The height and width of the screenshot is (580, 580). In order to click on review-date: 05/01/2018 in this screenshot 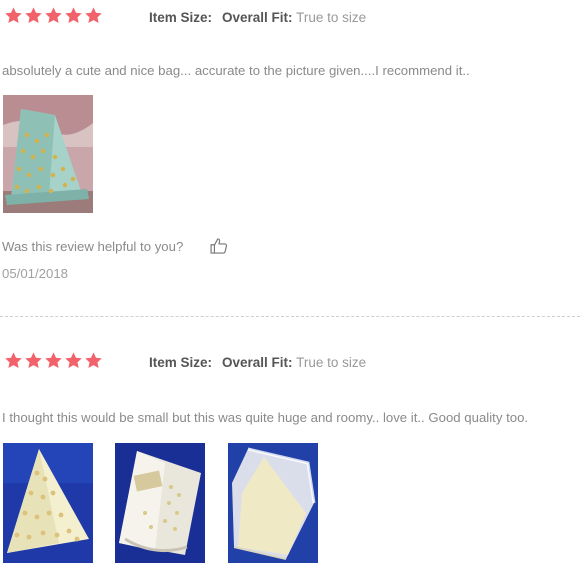, I will do `click(35, 273)`.